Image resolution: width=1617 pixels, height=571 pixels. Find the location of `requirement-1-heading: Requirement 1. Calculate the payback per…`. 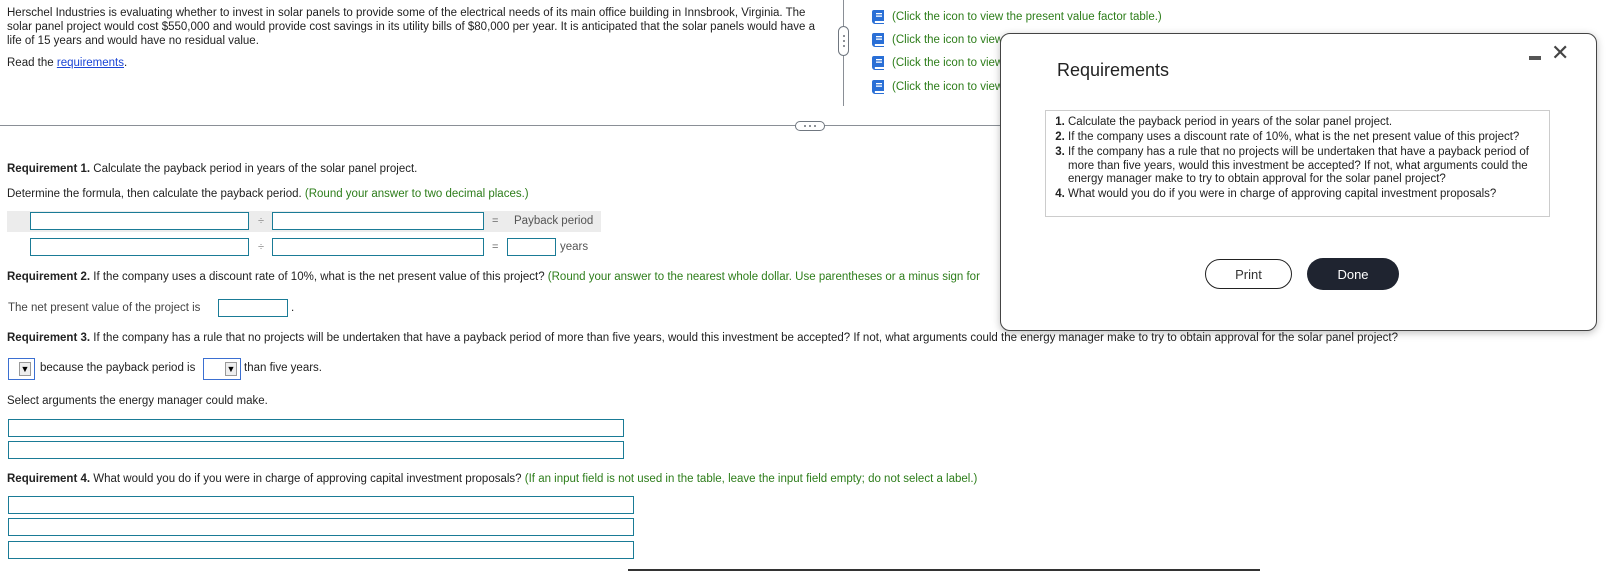

requirement-1-heading: Requirement 1. Calculate the payback per… is located at coordinates (212, 169).